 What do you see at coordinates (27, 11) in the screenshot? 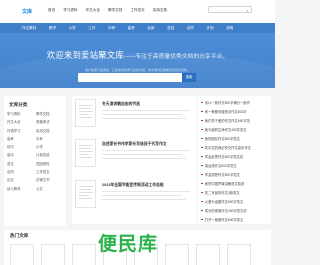
I see `site-logo: 文库` at bounding box center [27, 11].